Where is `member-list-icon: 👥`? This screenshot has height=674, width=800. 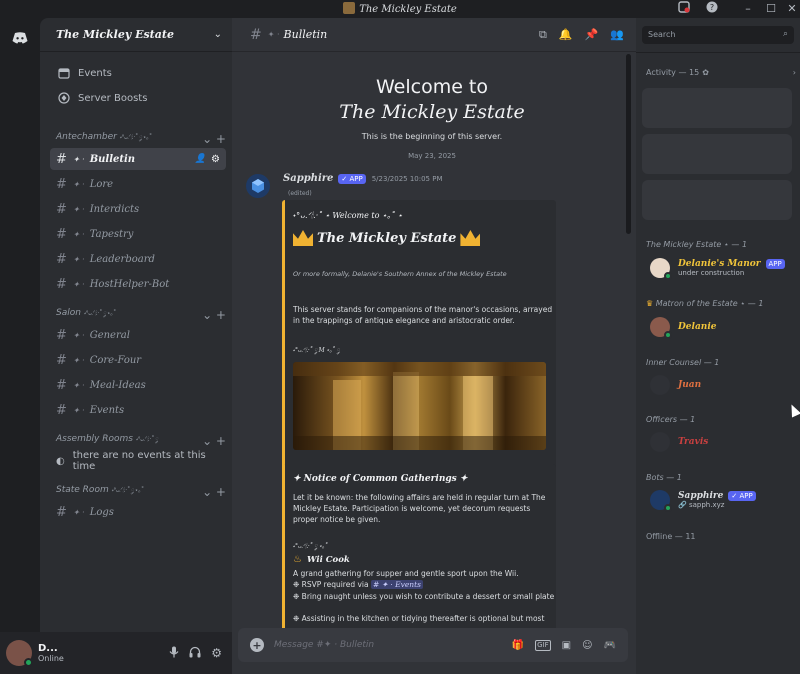
member-list-icon: 👥 is located at coordinates (617, 35).